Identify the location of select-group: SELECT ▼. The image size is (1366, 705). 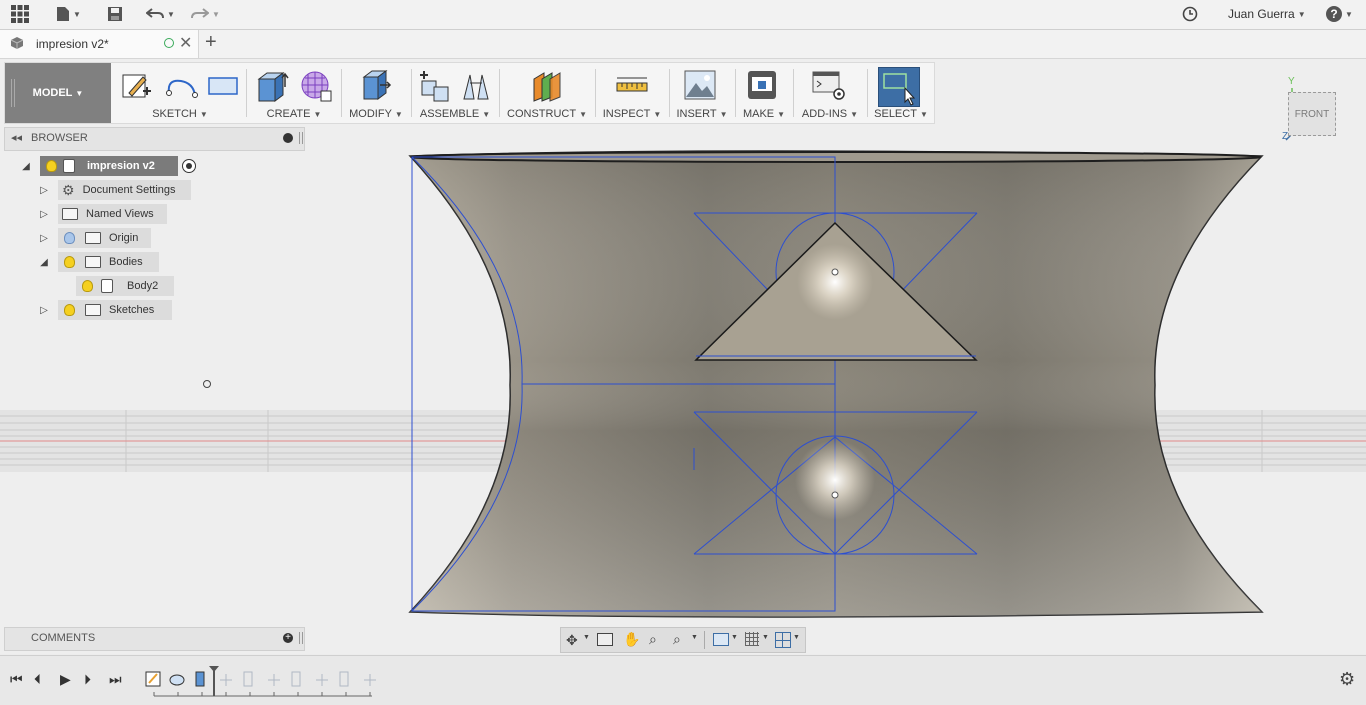
(901, 93).